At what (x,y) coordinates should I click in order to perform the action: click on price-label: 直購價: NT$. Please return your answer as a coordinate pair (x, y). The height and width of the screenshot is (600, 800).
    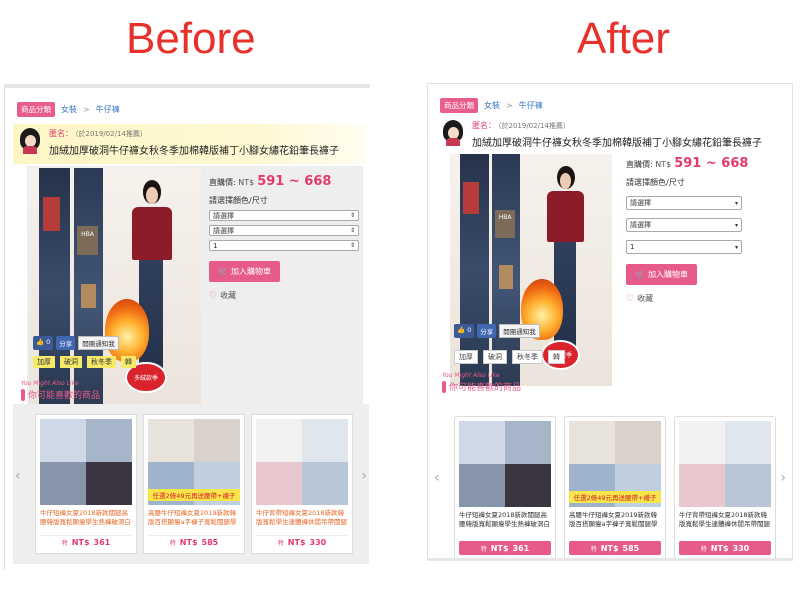
    Looking at the image, I should click on (649, 164).